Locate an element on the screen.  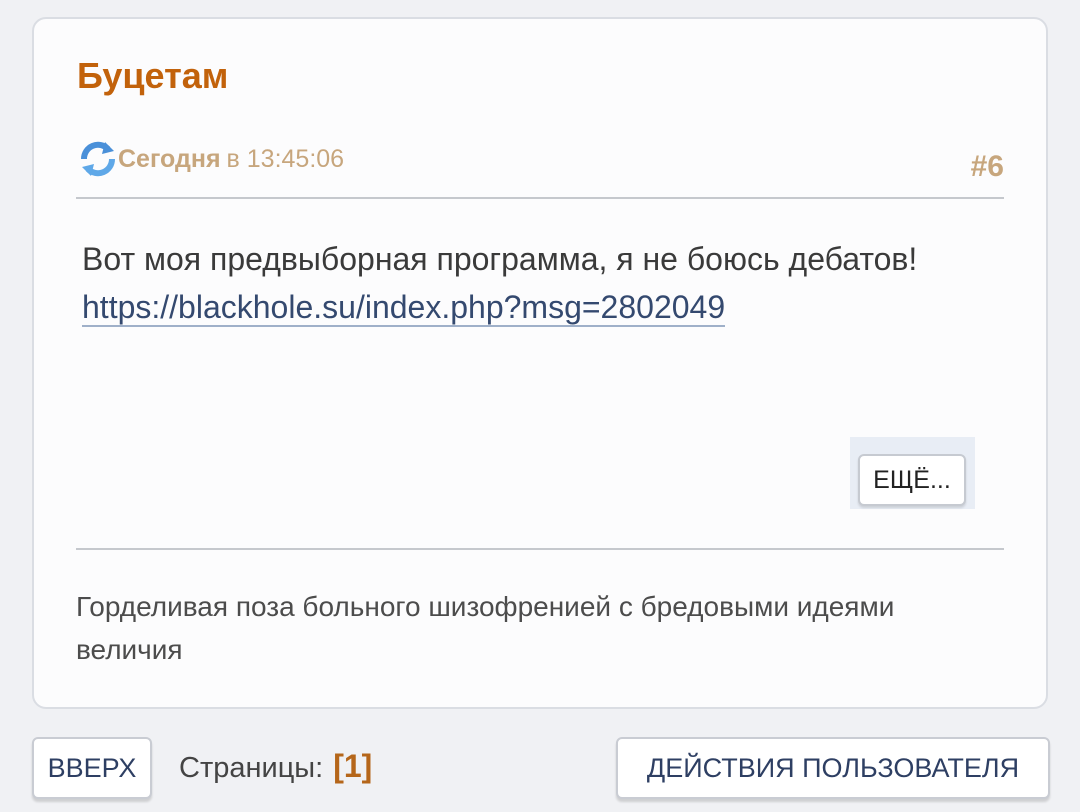
reload-icon is located at coordinates (98, 159).